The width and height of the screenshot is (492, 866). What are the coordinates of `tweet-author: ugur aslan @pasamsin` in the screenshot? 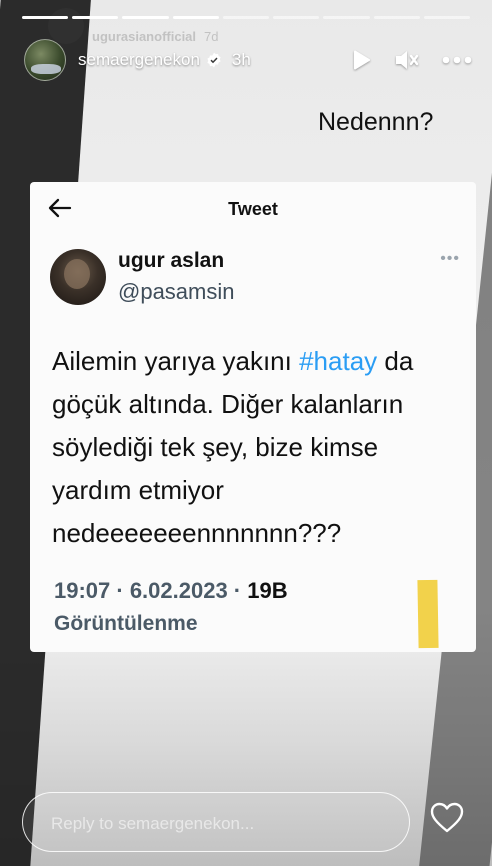 It's located at (142, 277).